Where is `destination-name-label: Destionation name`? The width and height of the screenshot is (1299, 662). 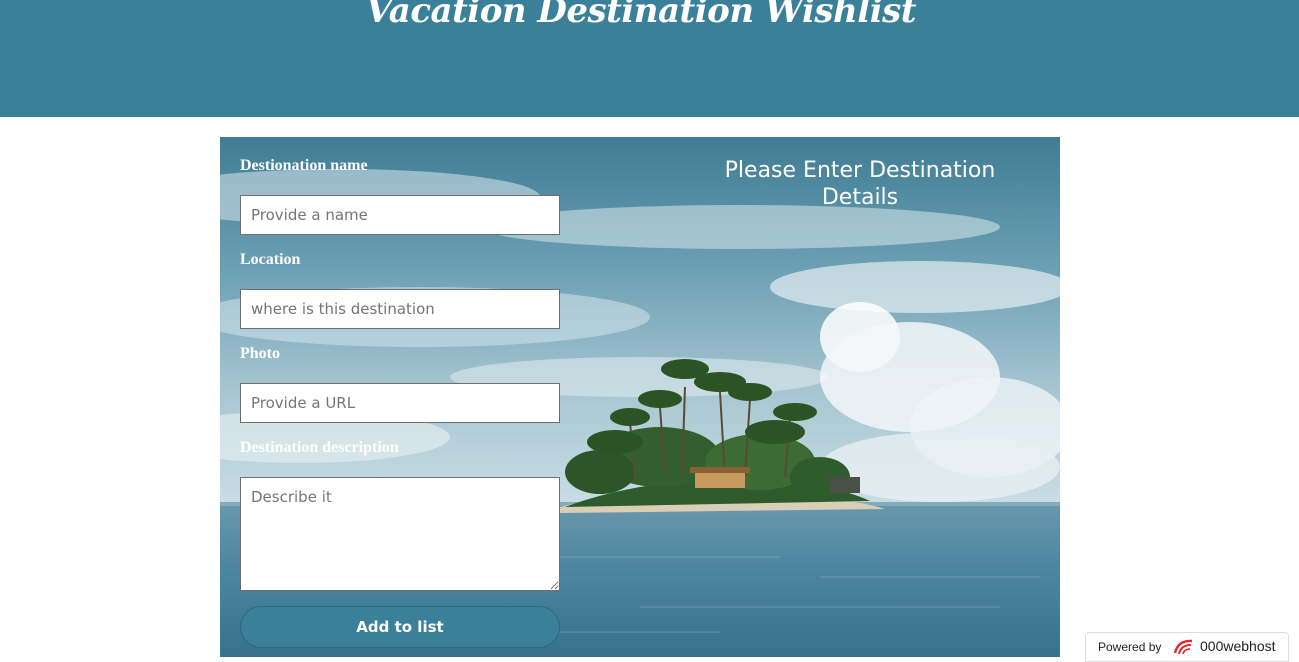 destination-name-label: Destionation name is located at coordinates (304, 165).